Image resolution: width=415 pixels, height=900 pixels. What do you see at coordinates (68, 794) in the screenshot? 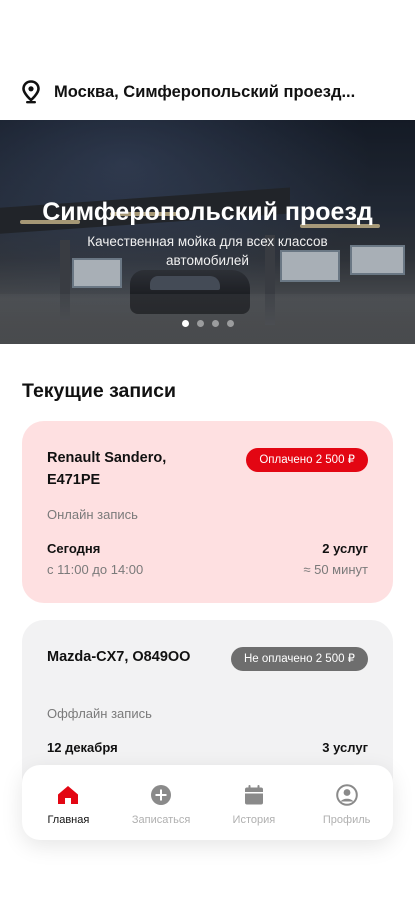
I see `home-icon` at bounding box center [68, 794].